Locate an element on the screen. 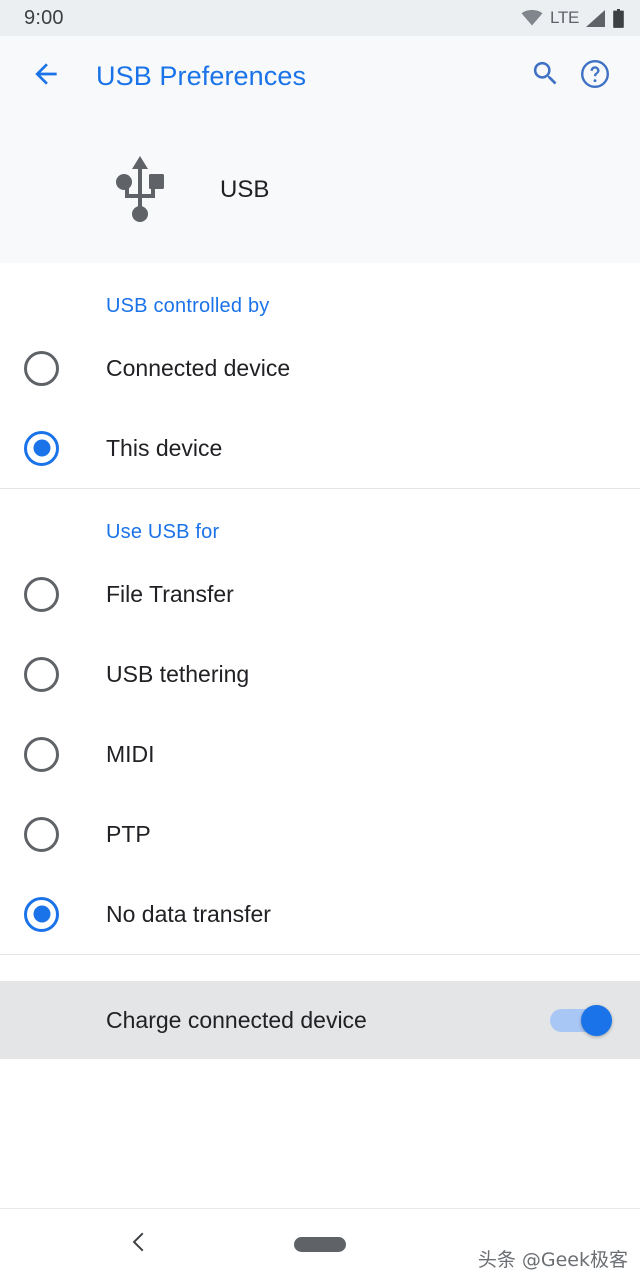  section-title-use-usb-for: Use USB for is located at coordinates (163, 532).